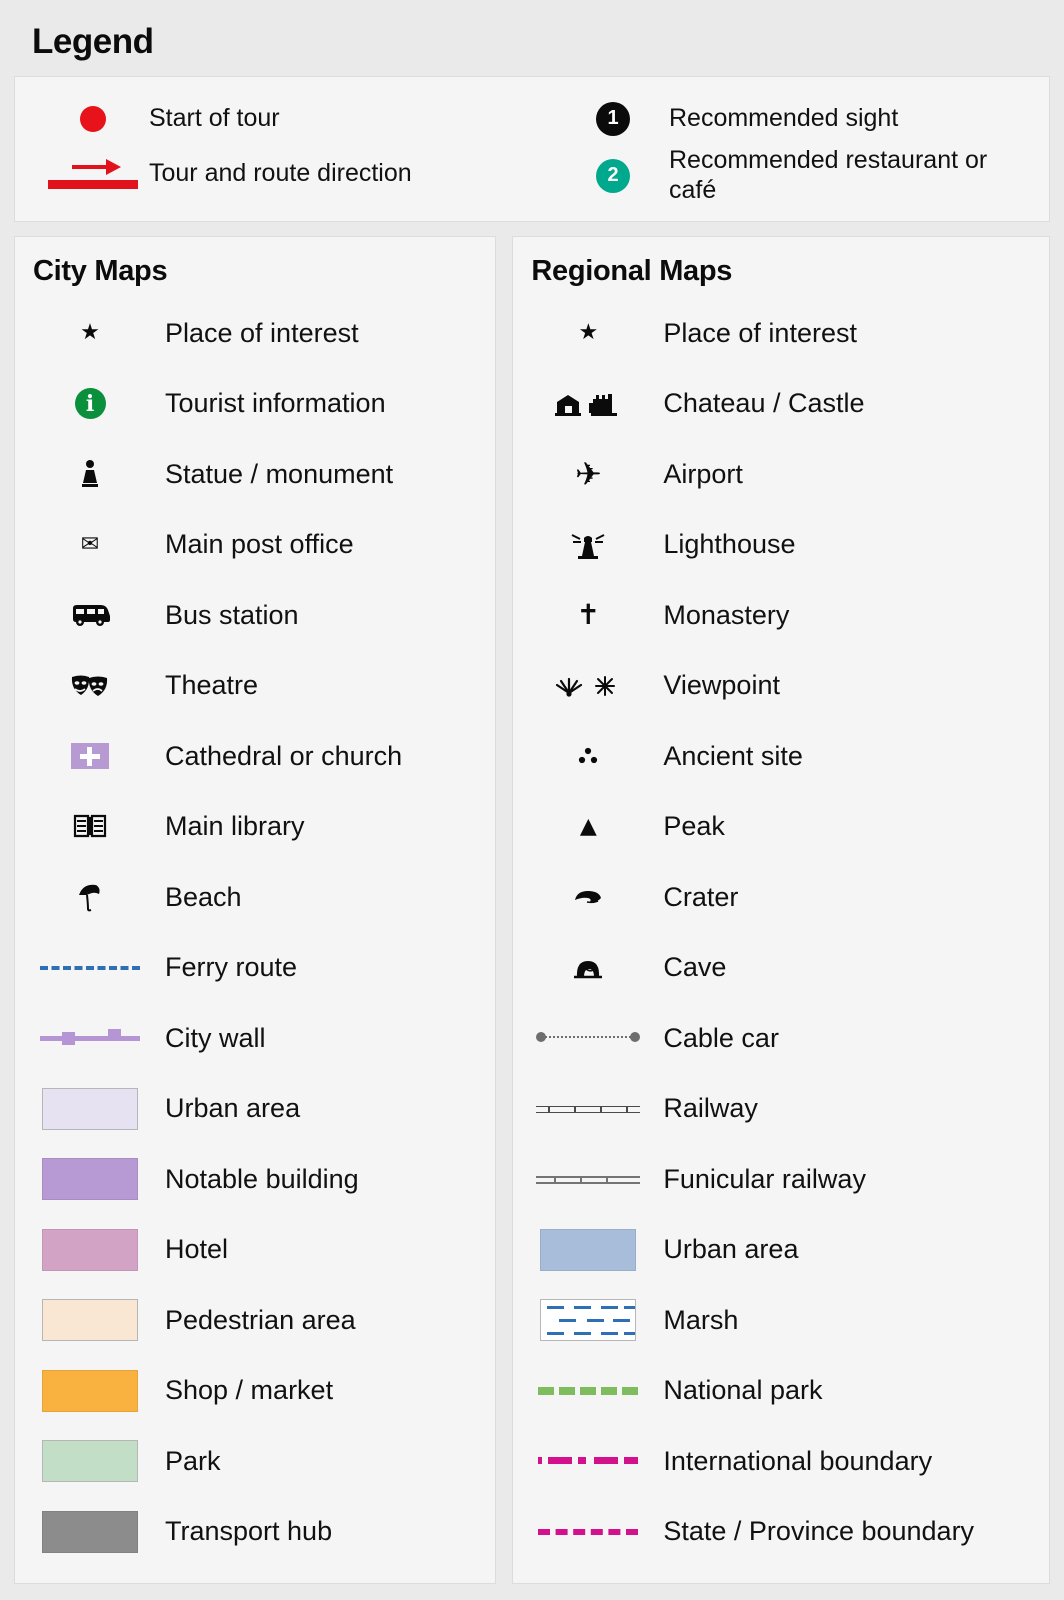  Describe the element at coordinates (90, 544) in the screenshot. I see `envelope-icon: ✉` at that location.